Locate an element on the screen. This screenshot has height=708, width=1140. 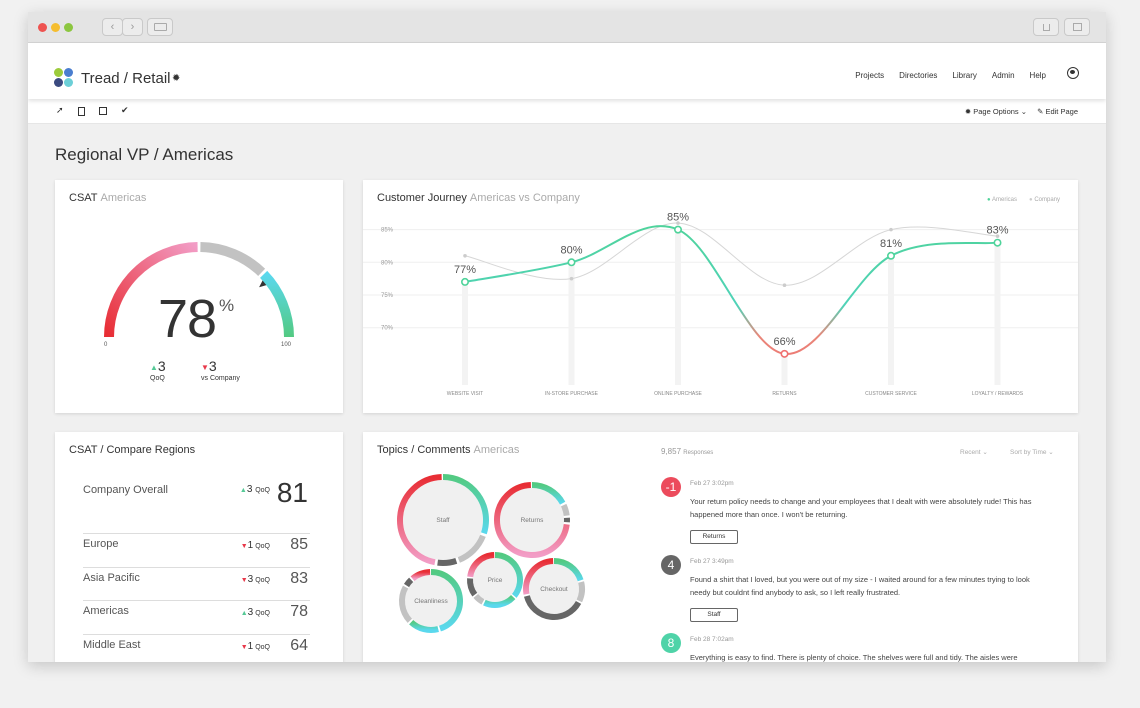
data-label: 66% is located at coordinates (784, 342).